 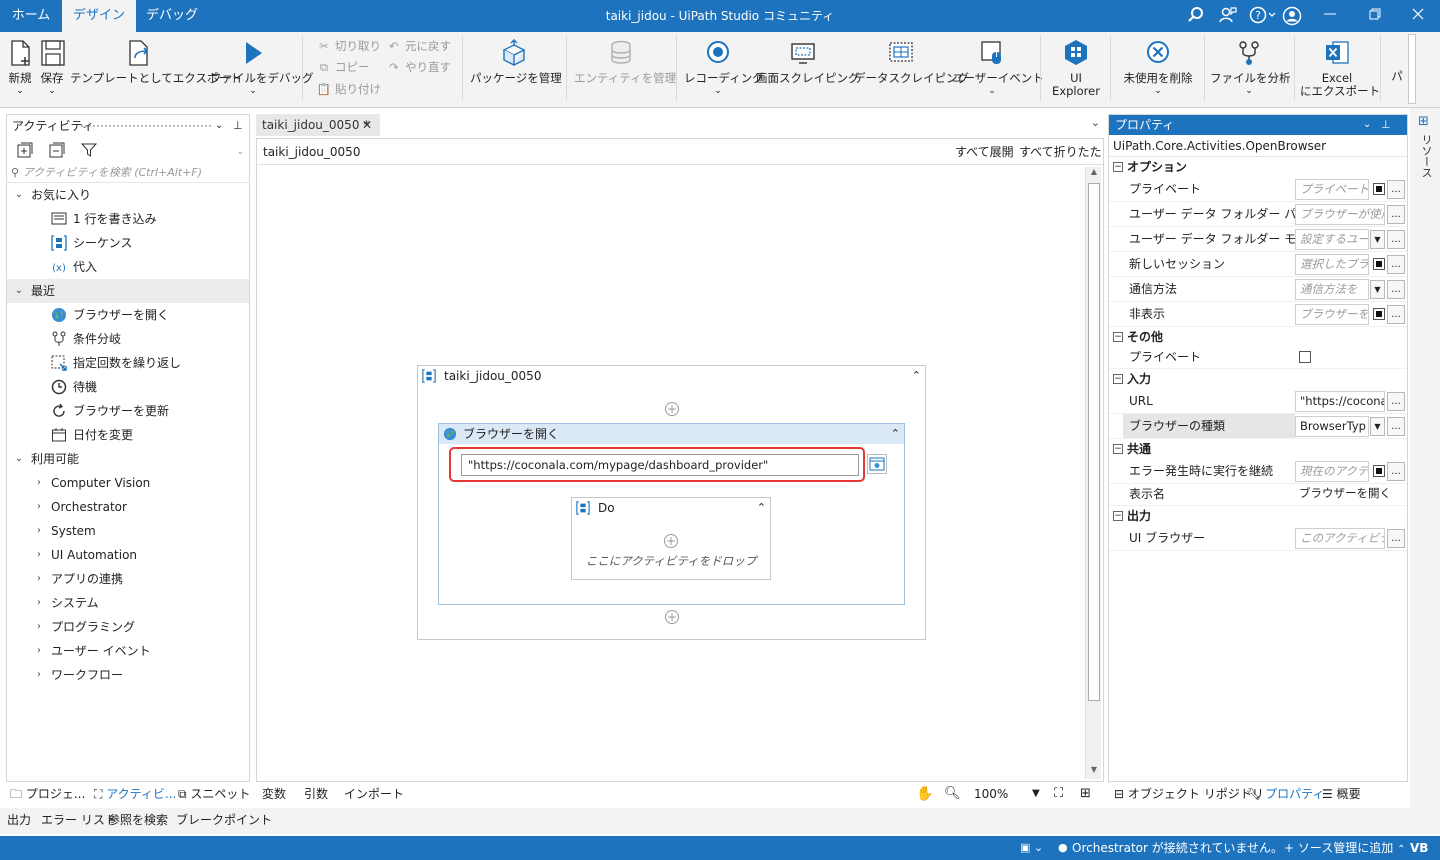 I want to click on prop-continue-on-error-input: 現在のアクテ, so click(x=1332, y=471).